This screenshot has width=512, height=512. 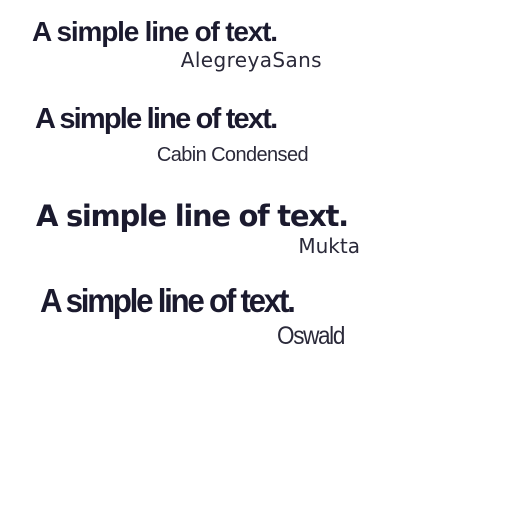 I want to click on font-name-label: Mukta, so click(x=329, y=246).